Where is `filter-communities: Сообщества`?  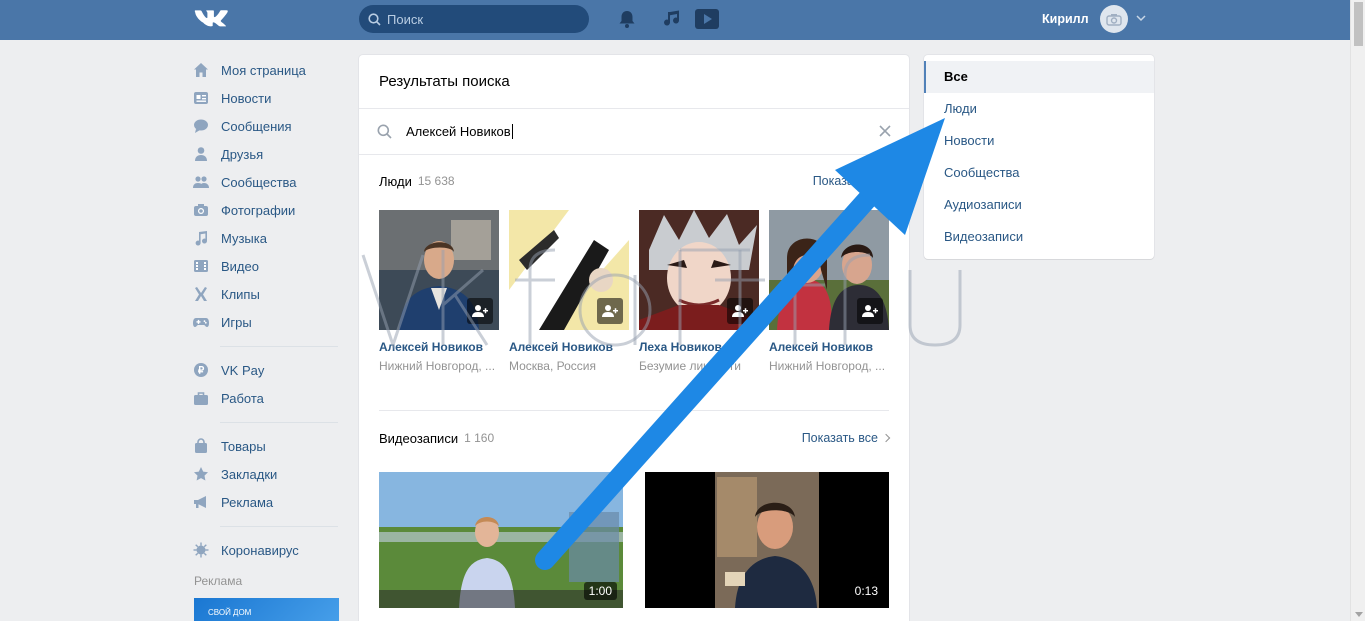
filter-communities: Сообщества is located at coordinates (1039, 173).